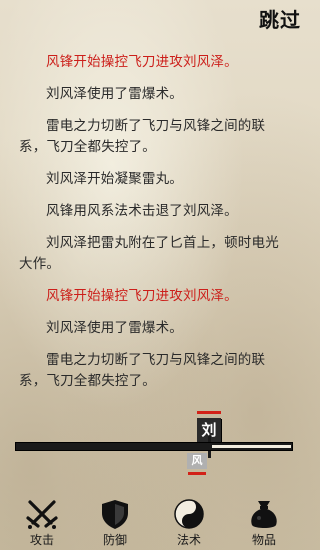 Image resolution: width=320 pixels, height=550 pixels. What do you see at coordinates (114, 179) in the screenshot?
I see `log-entry: 刘风泽开始凝聚雷丸。` at bounding box center [114, 179].